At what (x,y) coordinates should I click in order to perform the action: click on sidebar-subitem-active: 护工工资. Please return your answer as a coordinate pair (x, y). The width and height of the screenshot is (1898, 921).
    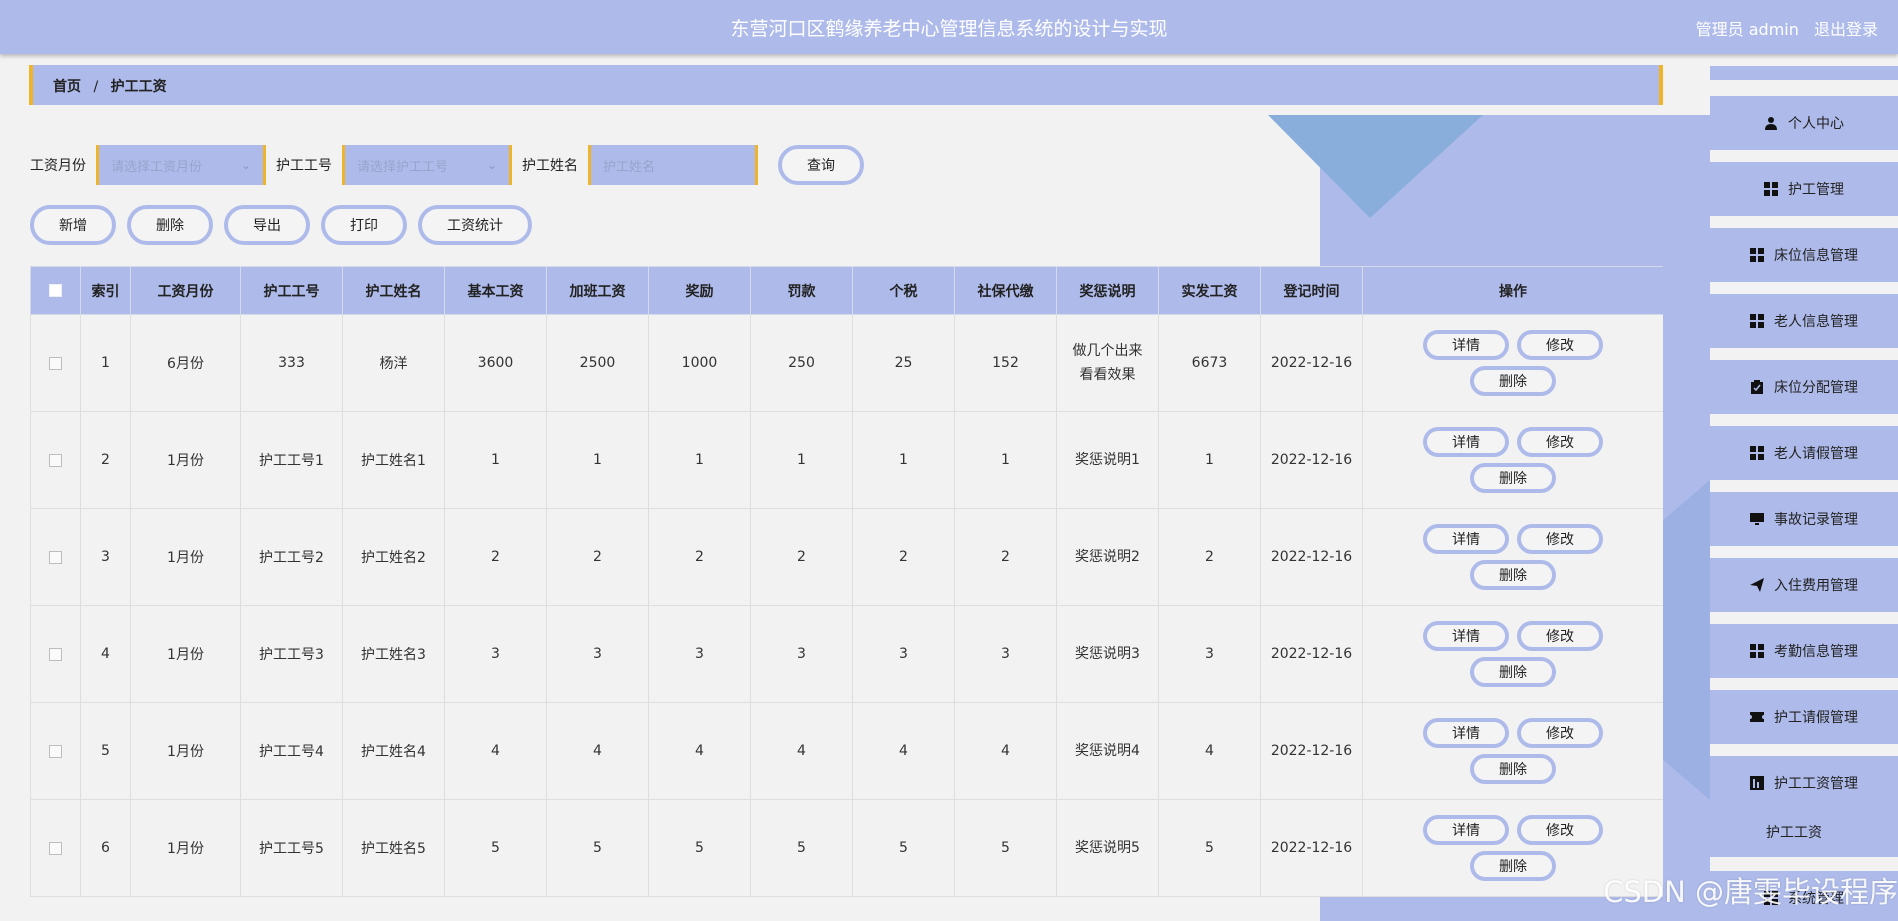
    Looking at the image, I should click on (1804, 832).